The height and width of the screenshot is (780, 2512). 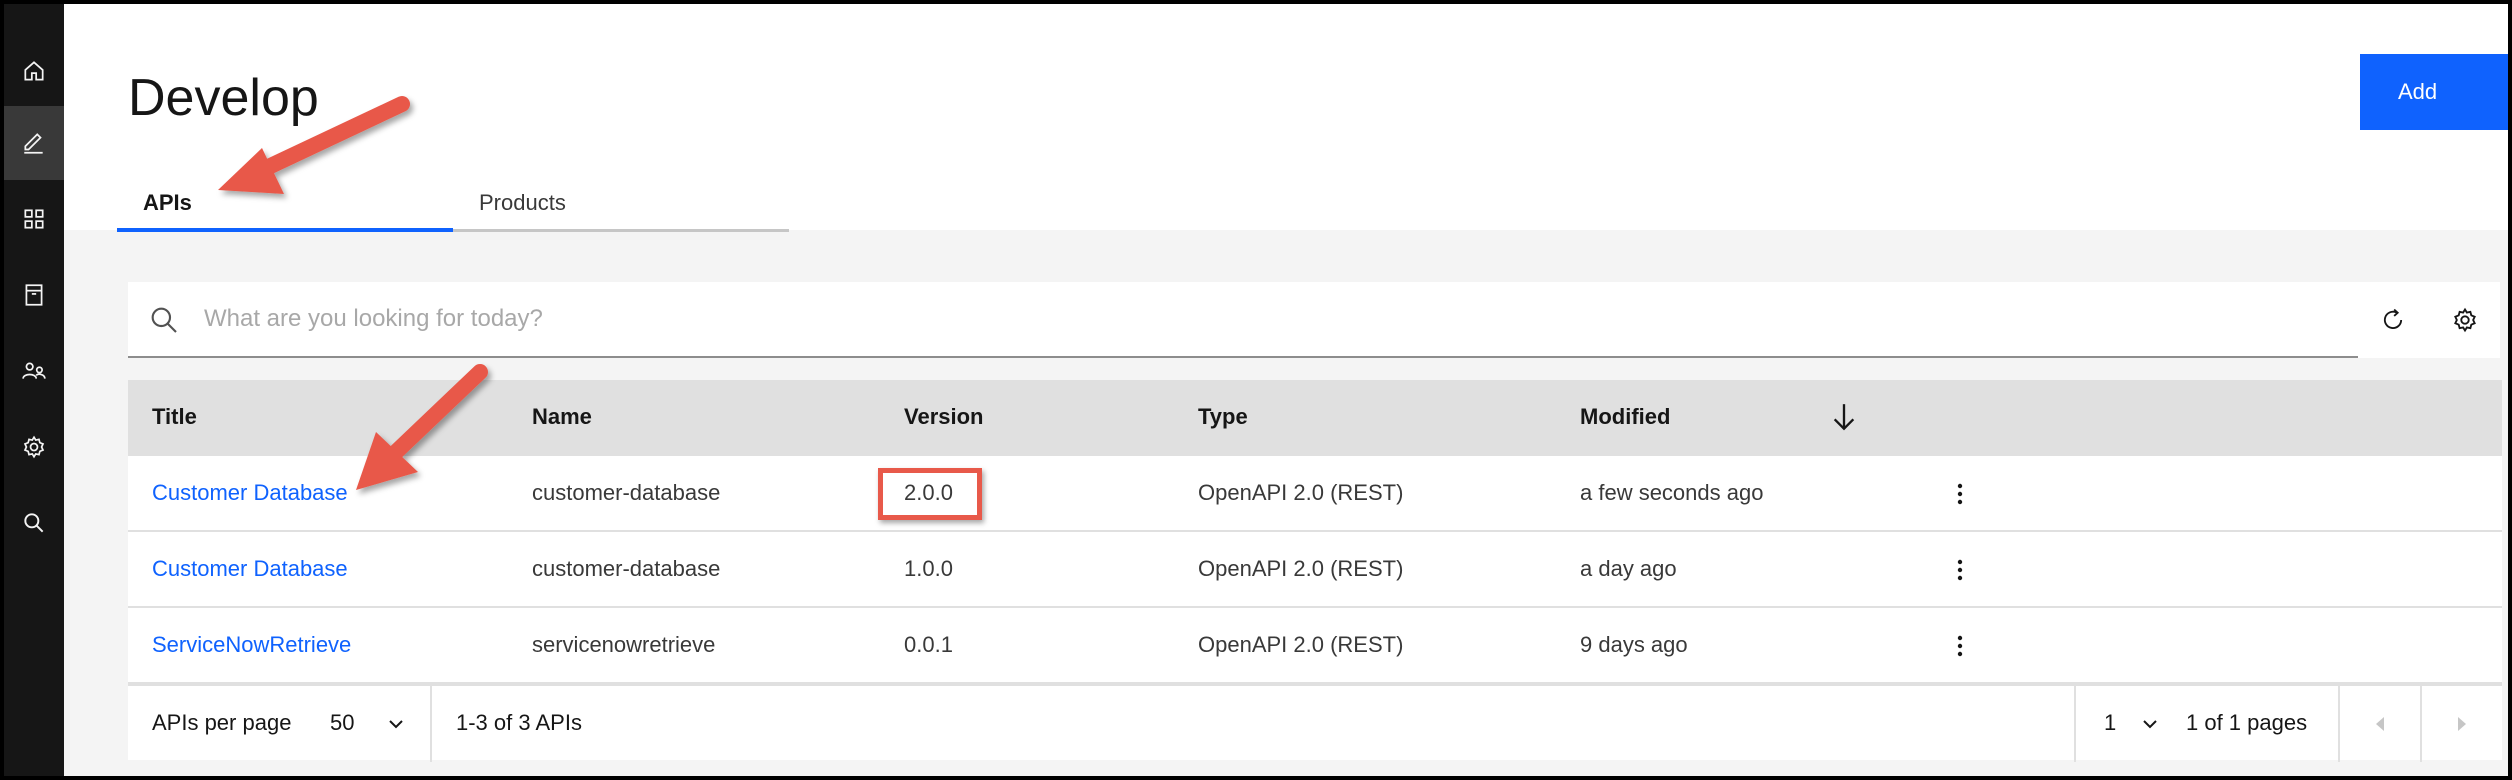 What do you see at coordinates (1672, 492) in the screenshot?
I see `api-modified: a few seconds ago` at bounding box center [1672, 492].